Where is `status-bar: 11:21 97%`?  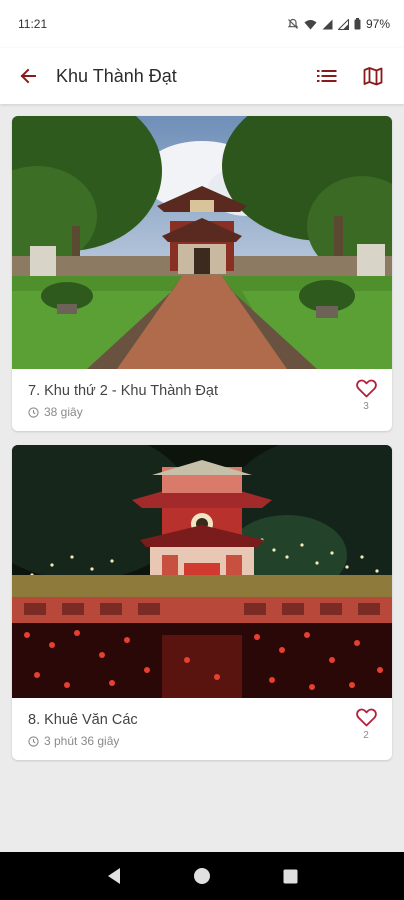
status-bar: 11:21 97% is located at coordinates (202, 24).